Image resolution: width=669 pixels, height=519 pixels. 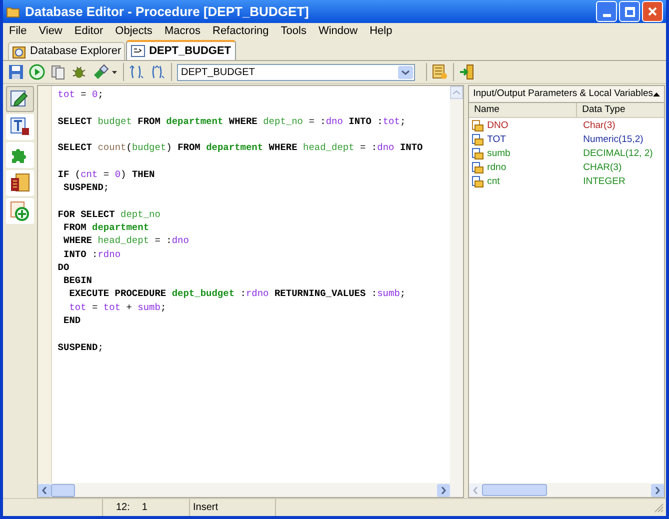 What do you see at coordinates (50, 31) in the screenshot?
I see `menu-item: View` at bounding box center [50, 31].